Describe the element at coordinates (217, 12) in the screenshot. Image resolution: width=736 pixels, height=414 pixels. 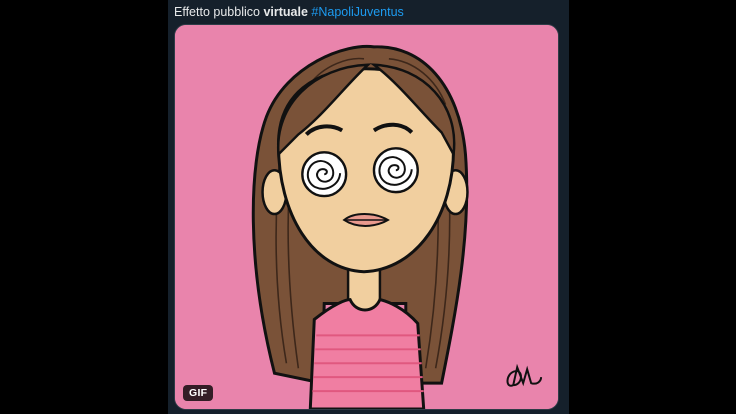
I see `tweet-text-plain: Effetto pubblico` at that location.